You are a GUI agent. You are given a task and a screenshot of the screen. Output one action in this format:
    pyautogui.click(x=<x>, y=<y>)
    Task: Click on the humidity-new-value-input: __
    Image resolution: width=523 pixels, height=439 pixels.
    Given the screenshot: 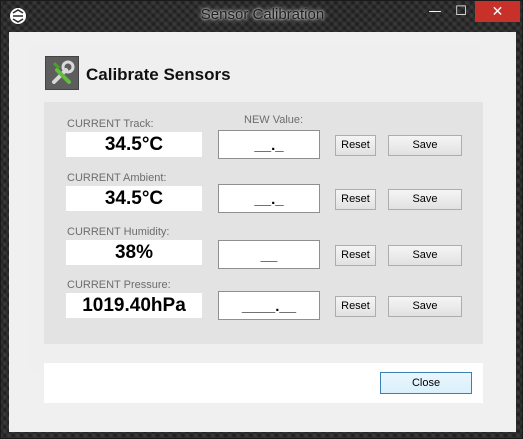 What is the action you would take?
    pyautogui.click(x=269, y=254)
    